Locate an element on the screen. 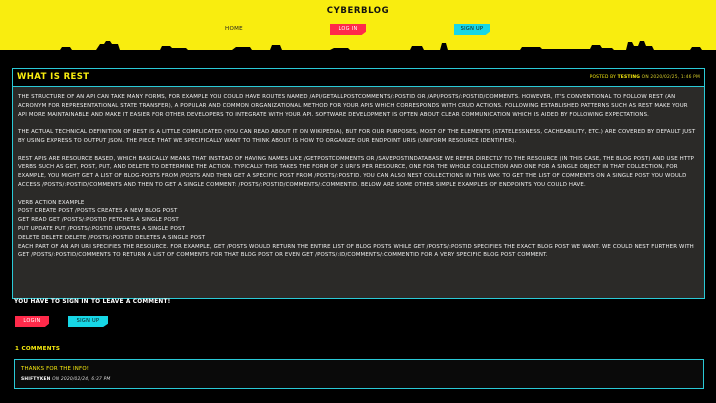 The image size is (716, 403). example-line: VERB ACTION EXAMPLE is located at coordinates (51, 202).